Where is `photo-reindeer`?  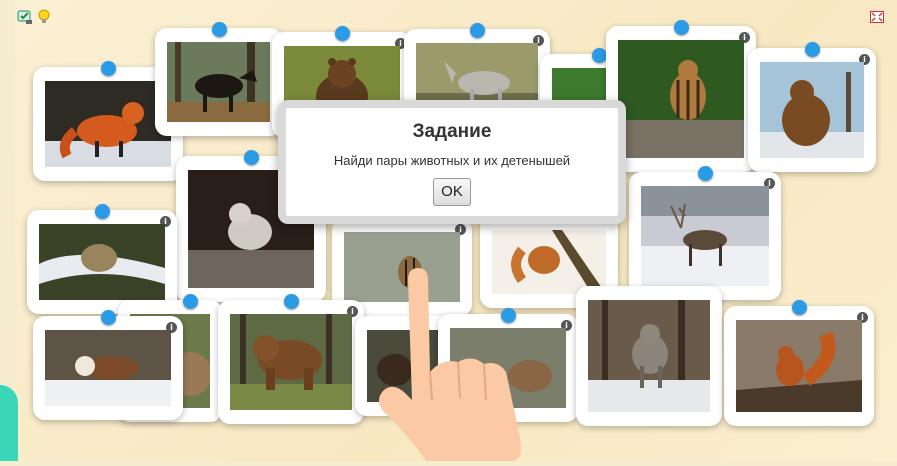 photo-reindeer is located at coordinates (705, 236).